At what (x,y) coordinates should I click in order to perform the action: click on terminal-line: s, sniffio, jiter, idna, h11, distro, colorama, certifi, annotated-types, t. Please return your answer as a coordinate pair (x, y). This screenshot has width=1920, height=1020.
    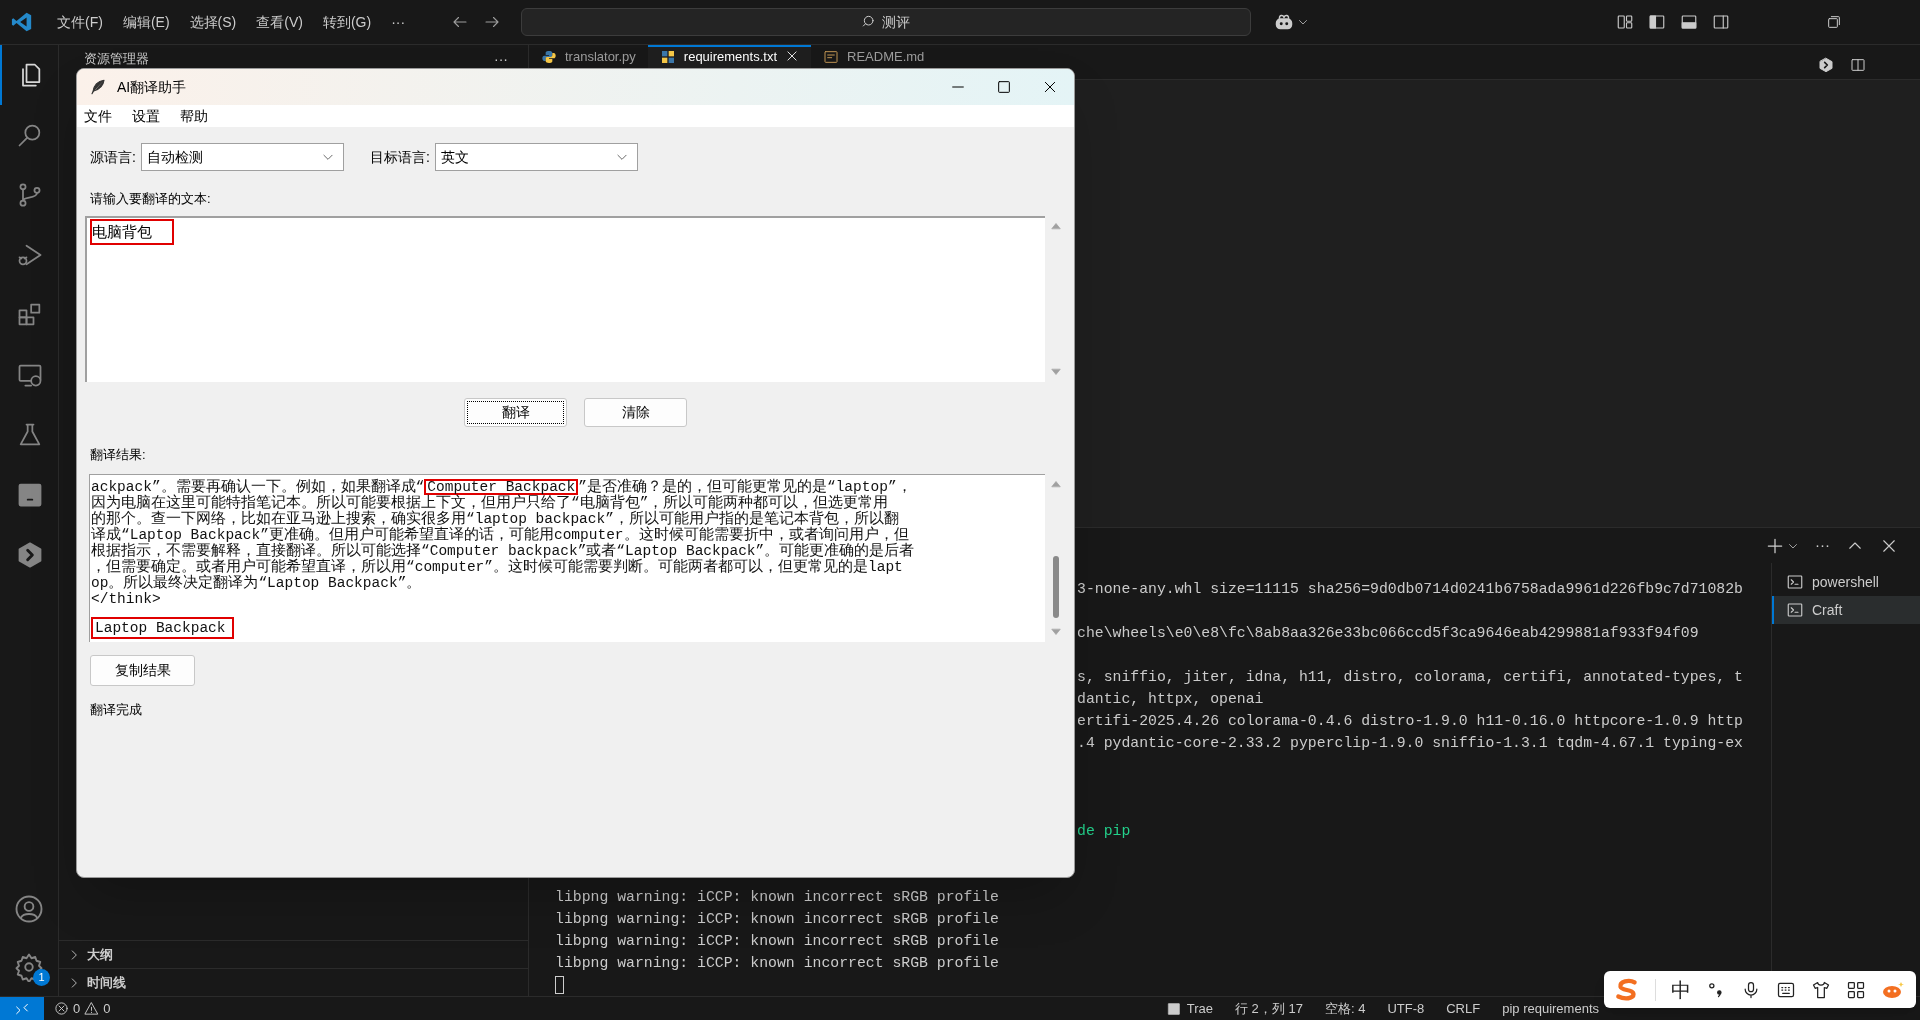
    Looking at the image, I should click on (1410, 677).